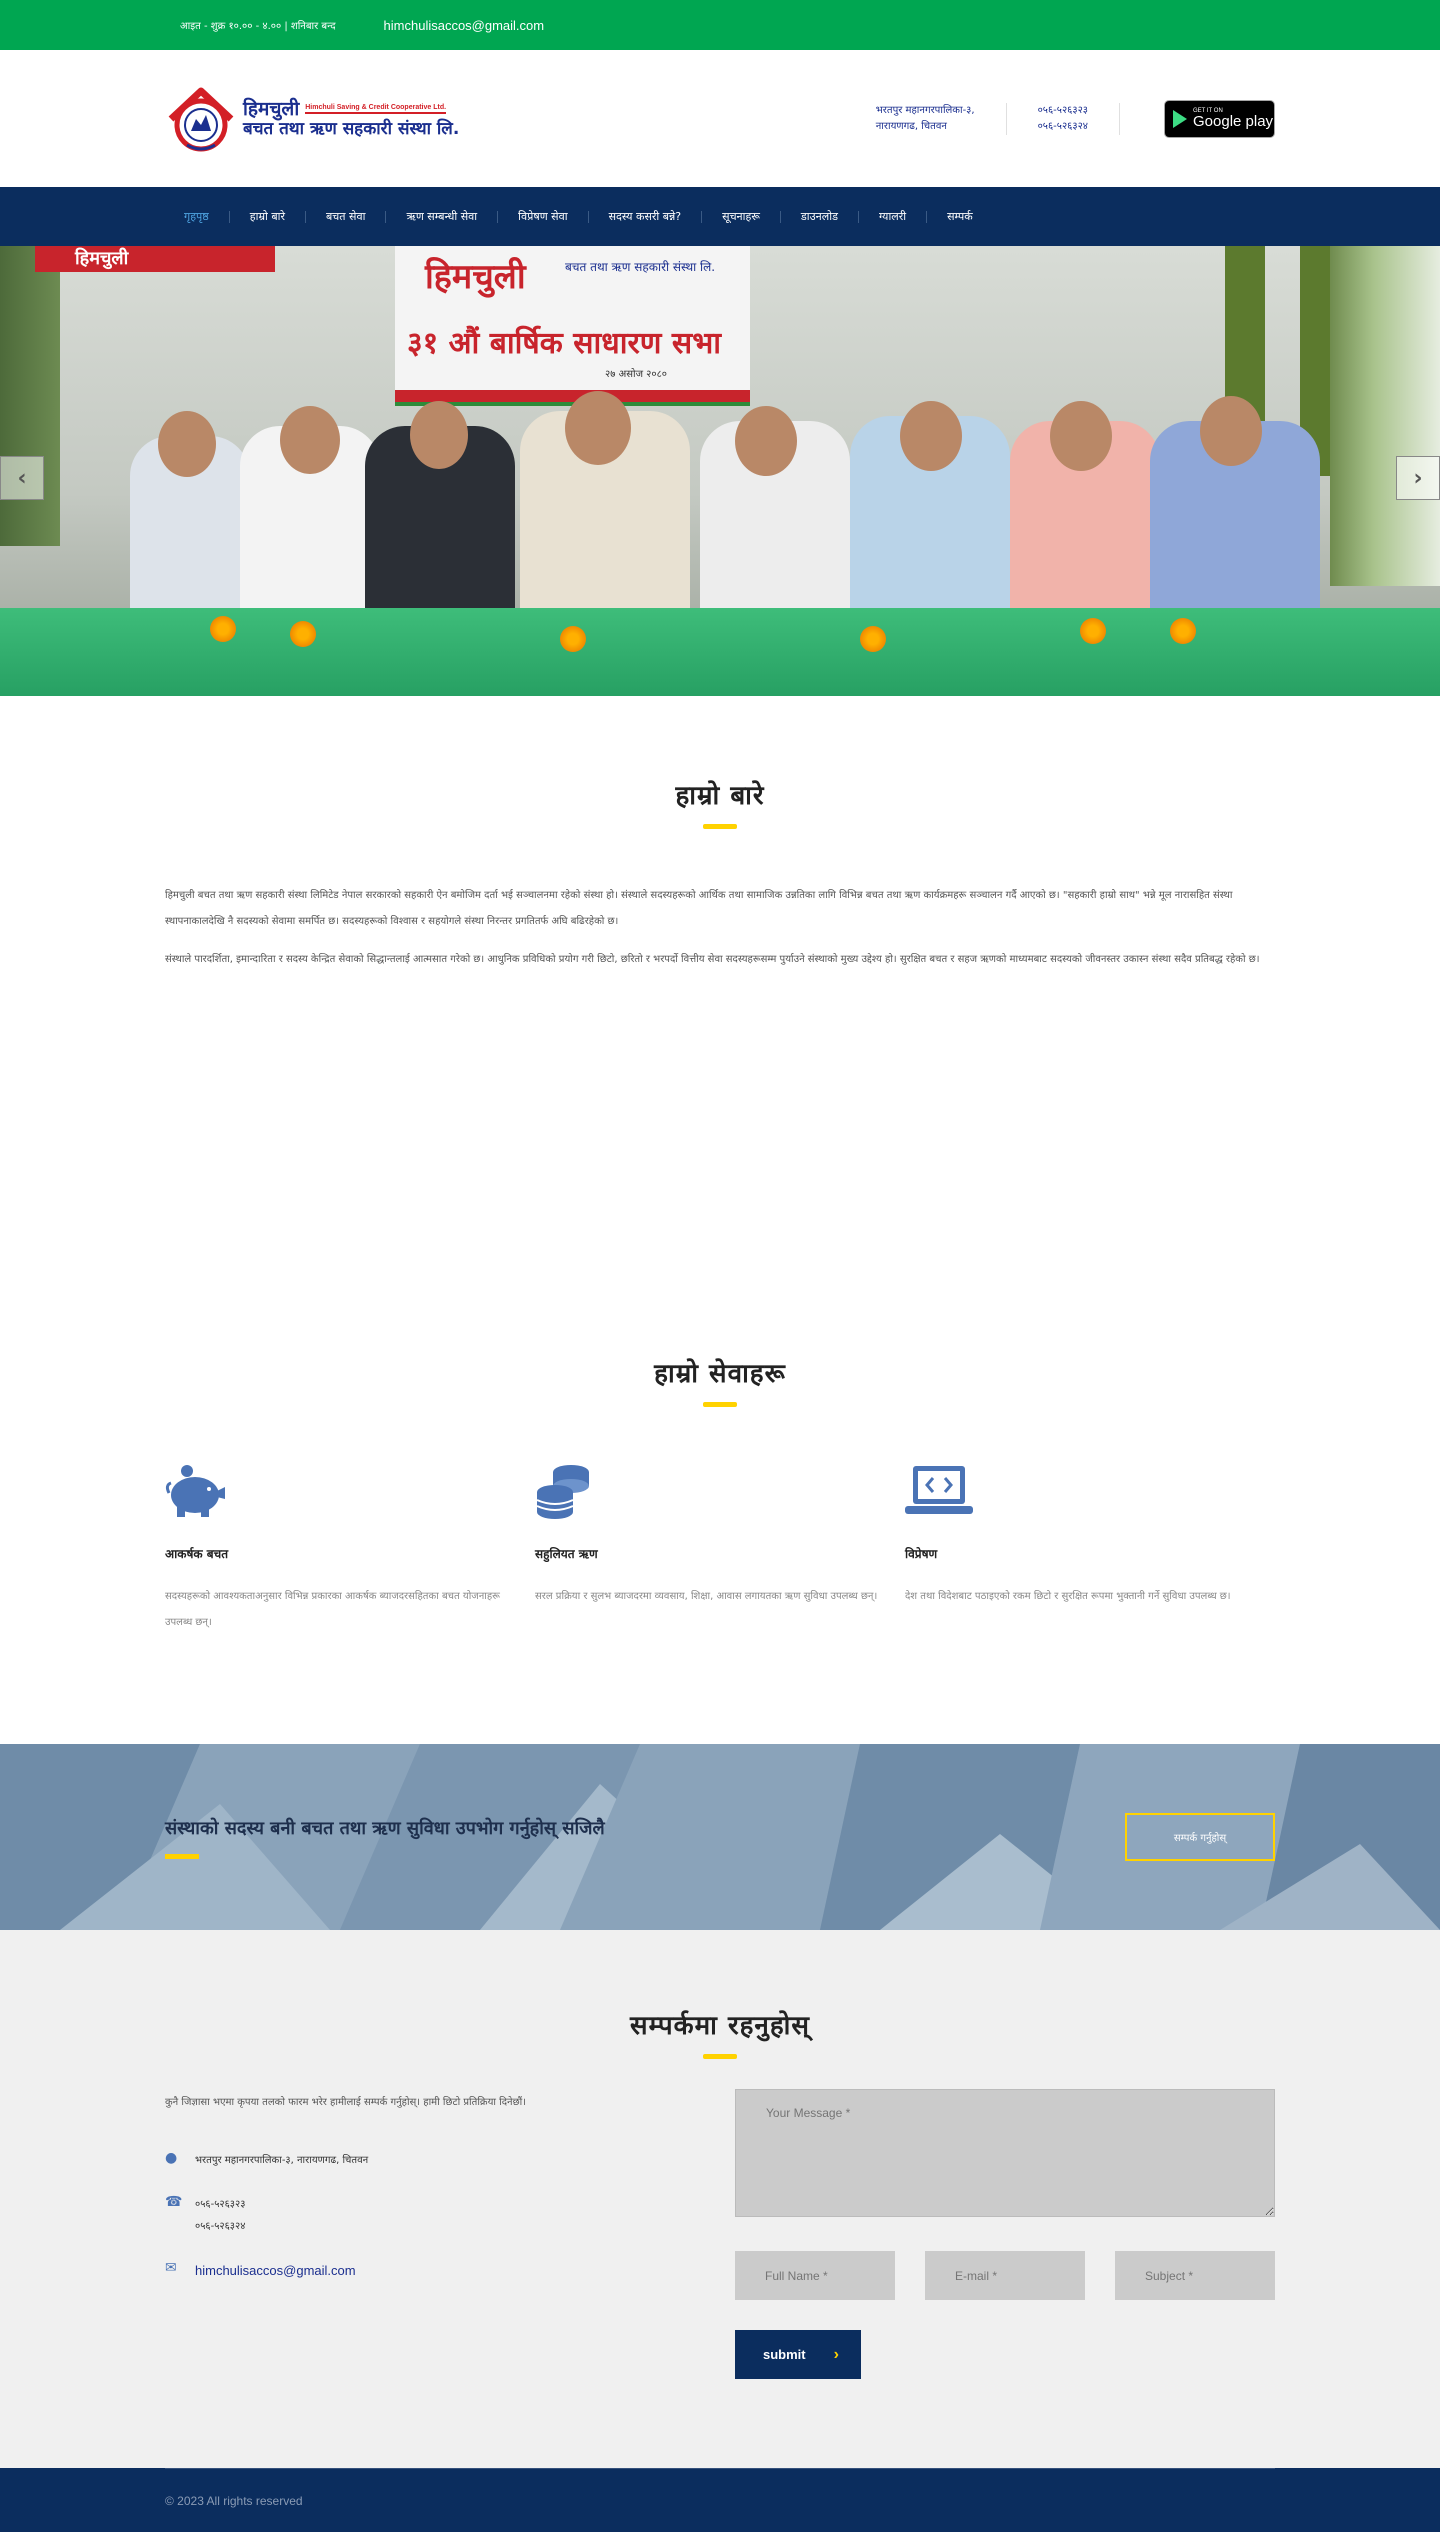 This screenshot has height=2532, width=1440. I want to click on logo-emblem-icon, so click(201, 119).